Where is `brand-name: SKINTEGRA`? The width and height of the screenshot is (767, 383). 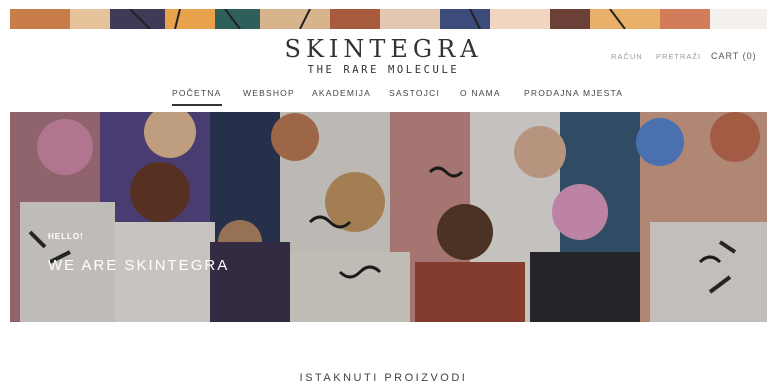
brand-name: SKINTEGRA is located at coordinates (383, 49).